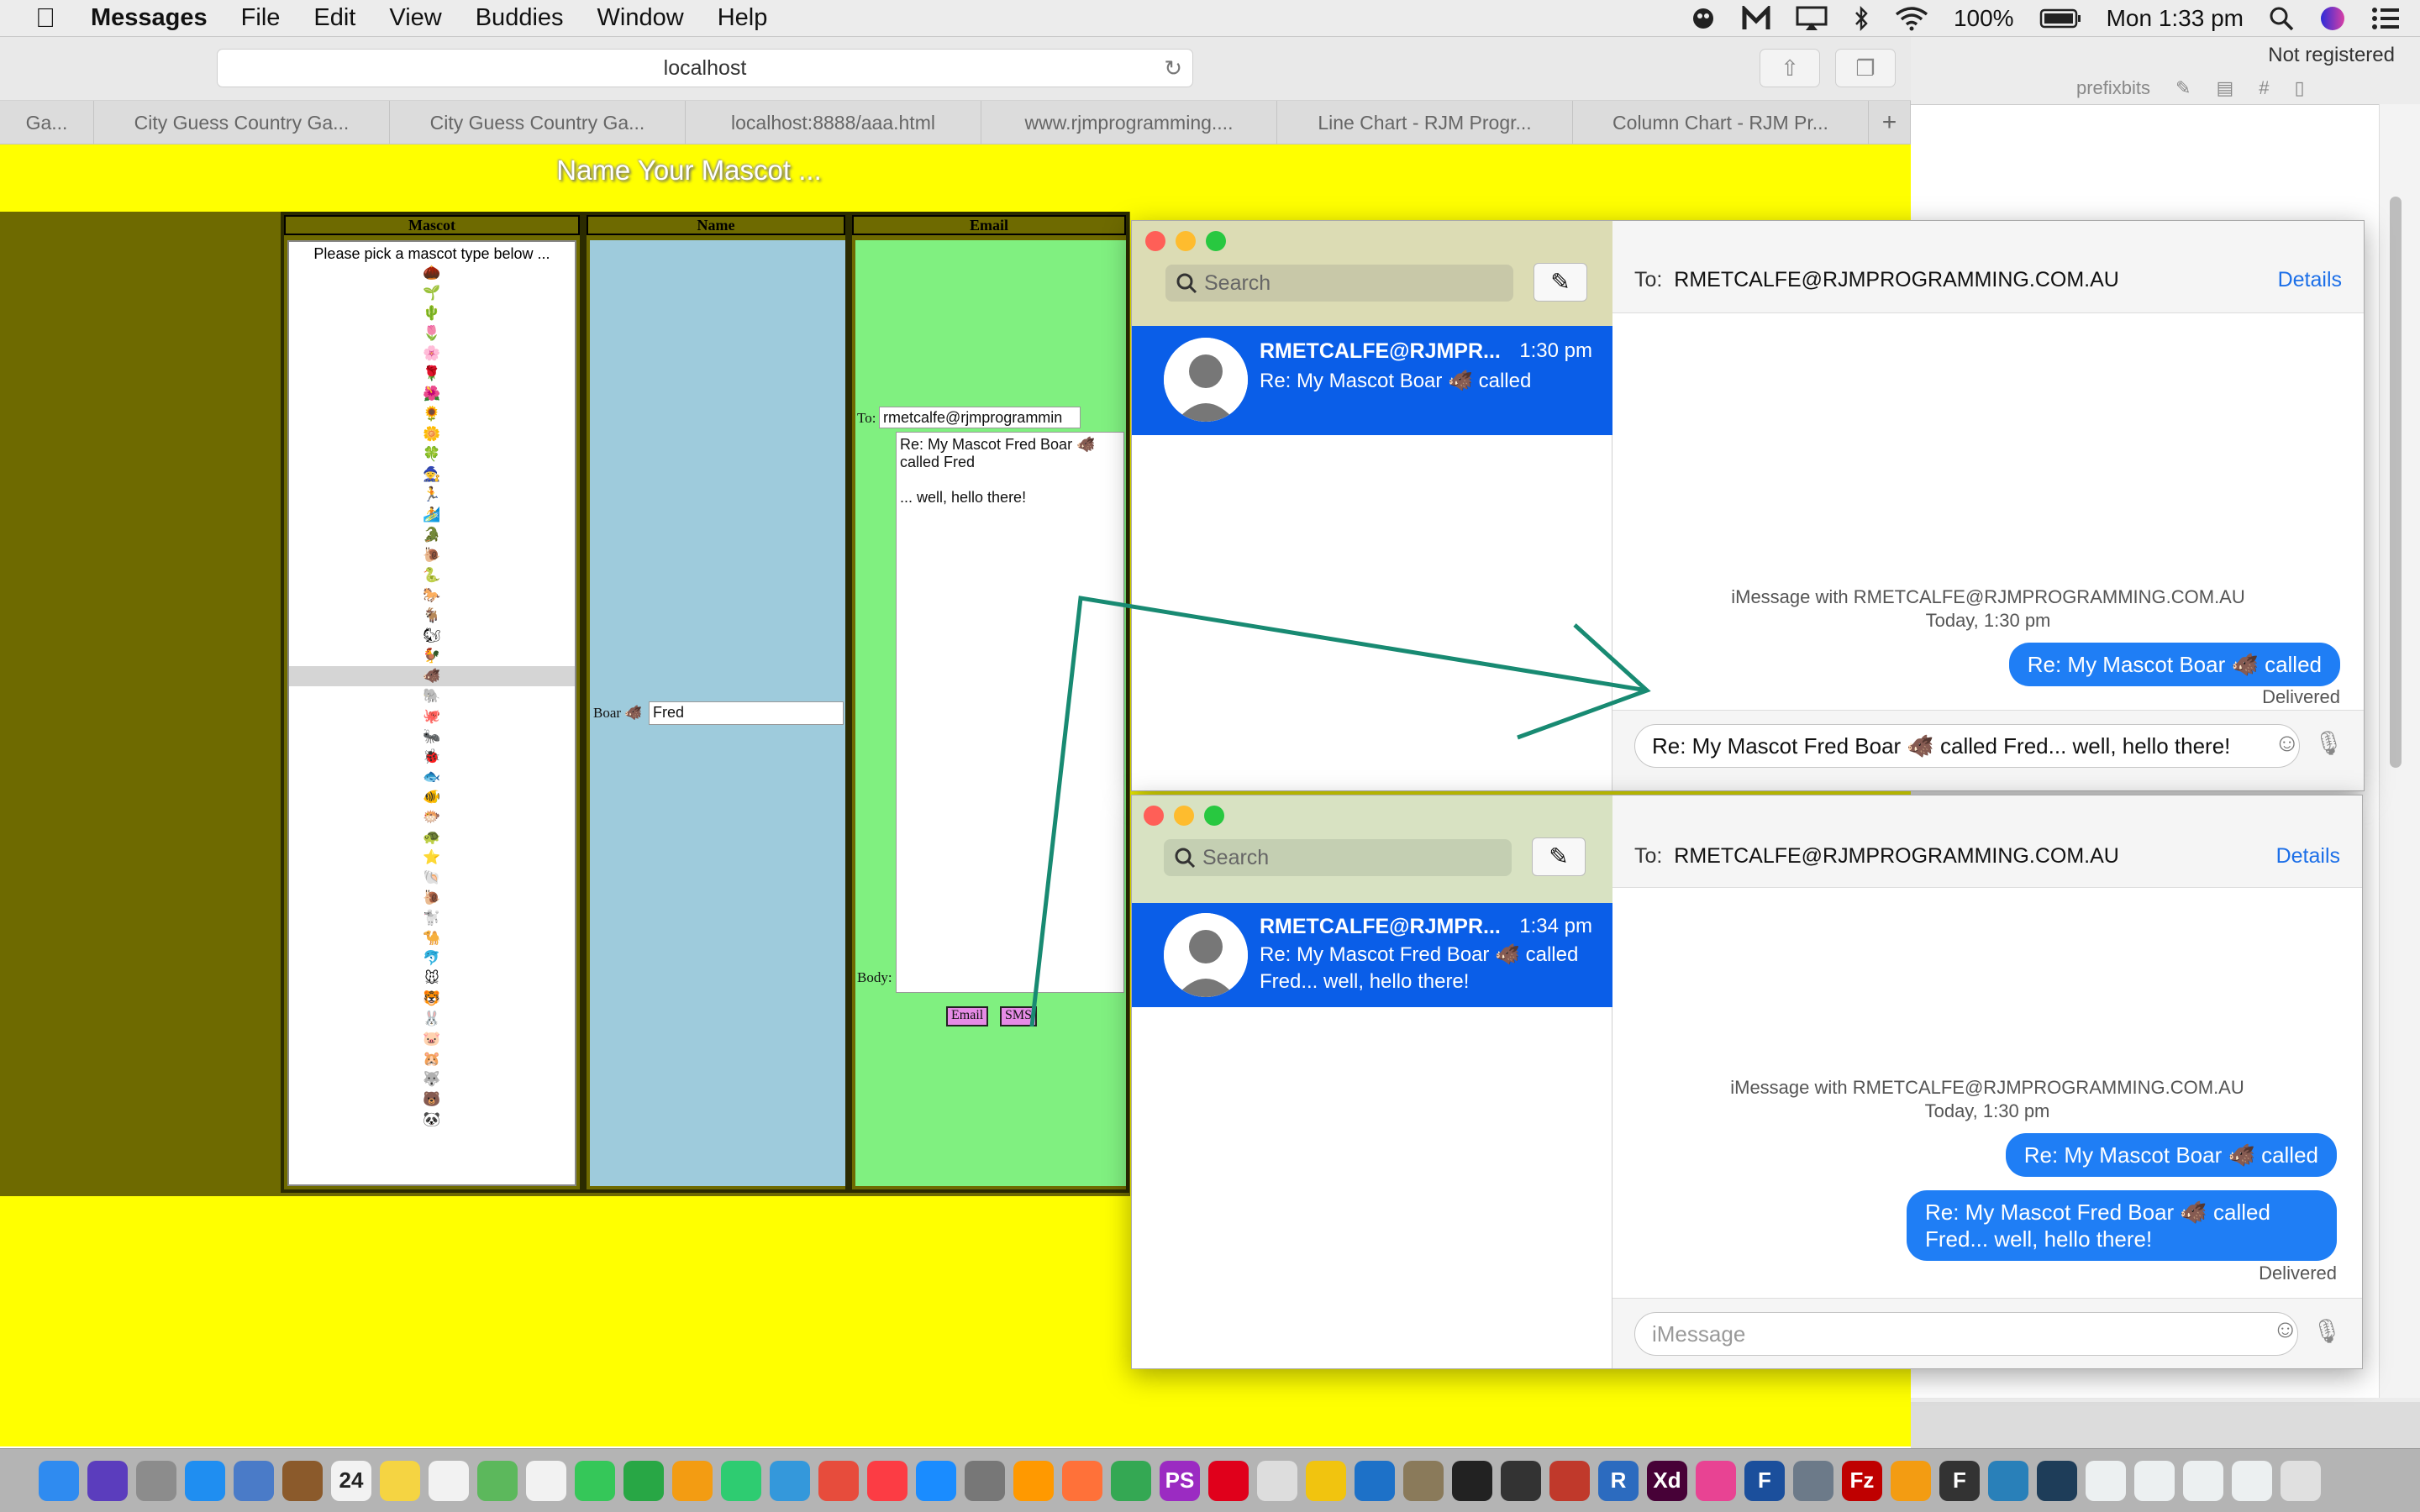  What do you see at coordinates (887, 1480) in the screenshot?
I see `music-icon` at bounding box center [887, 1480].